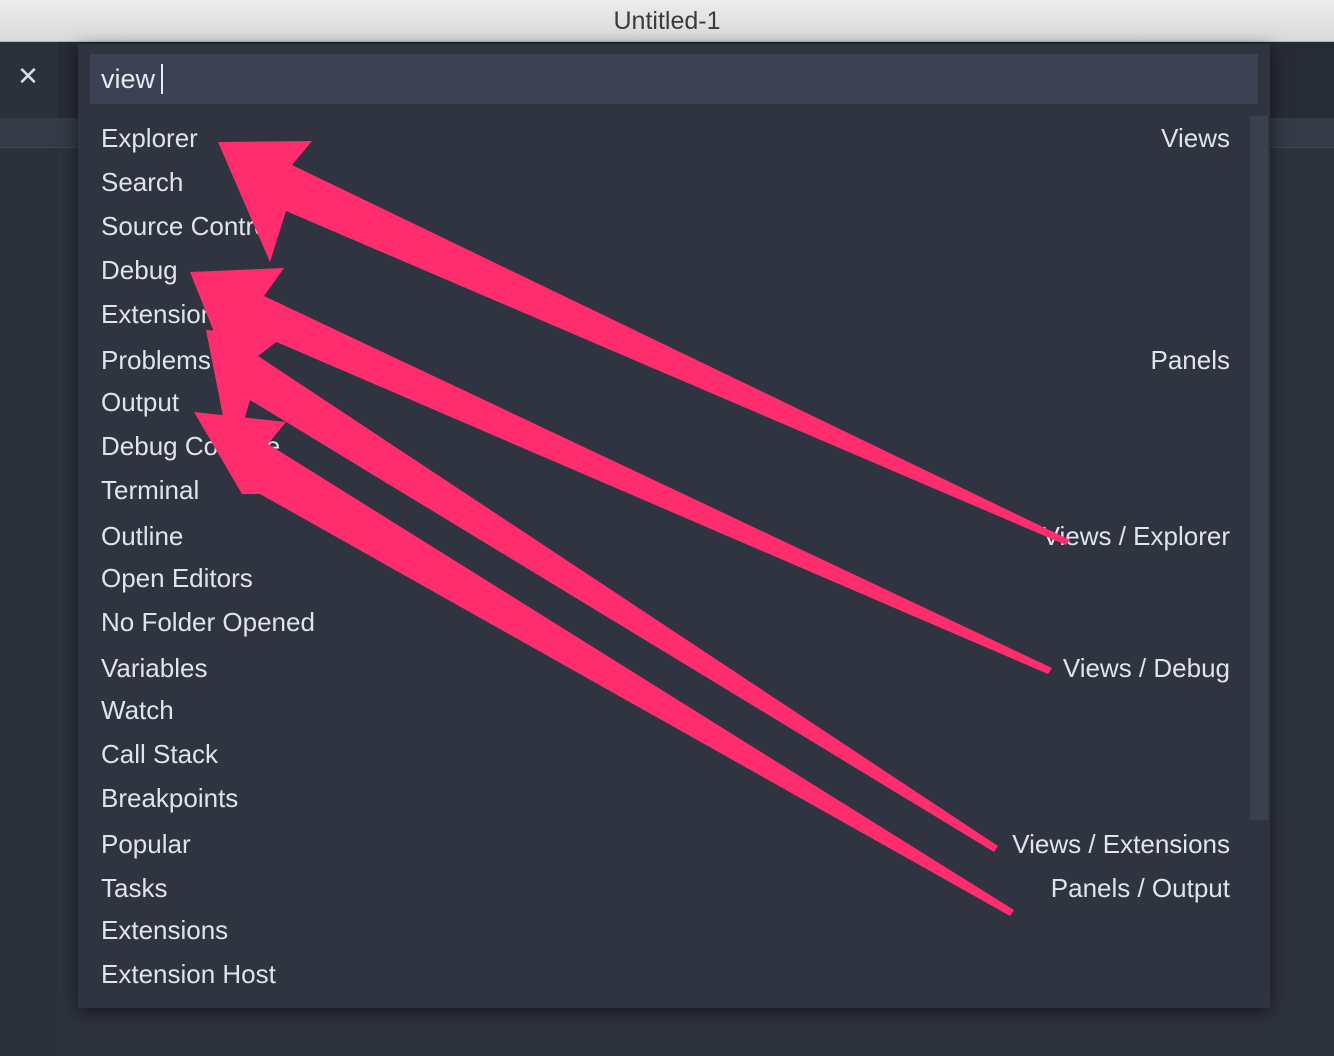  Describe the element at coordinates (134, 887) in the screenshot. I see `list-item-label: Tasks` at that location.